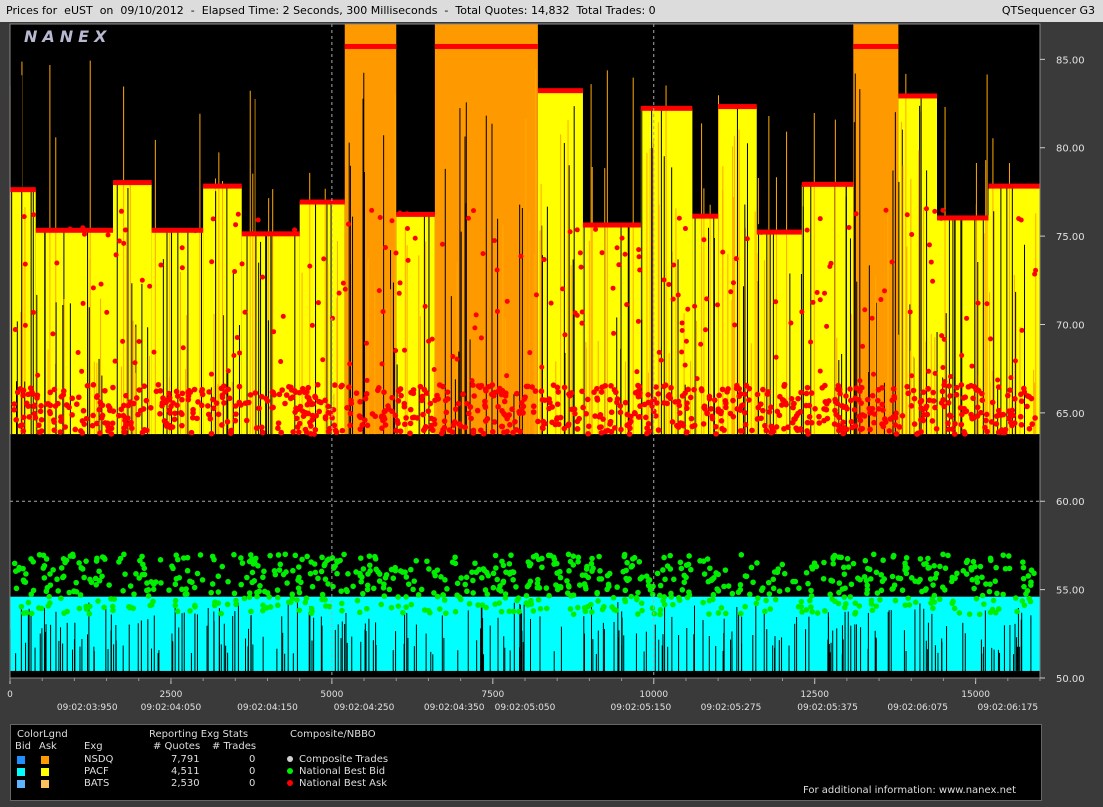  Describe the element at coordinates (267, 708) in the screenshot. I see `time-label: 09:02:04:150` at that location.